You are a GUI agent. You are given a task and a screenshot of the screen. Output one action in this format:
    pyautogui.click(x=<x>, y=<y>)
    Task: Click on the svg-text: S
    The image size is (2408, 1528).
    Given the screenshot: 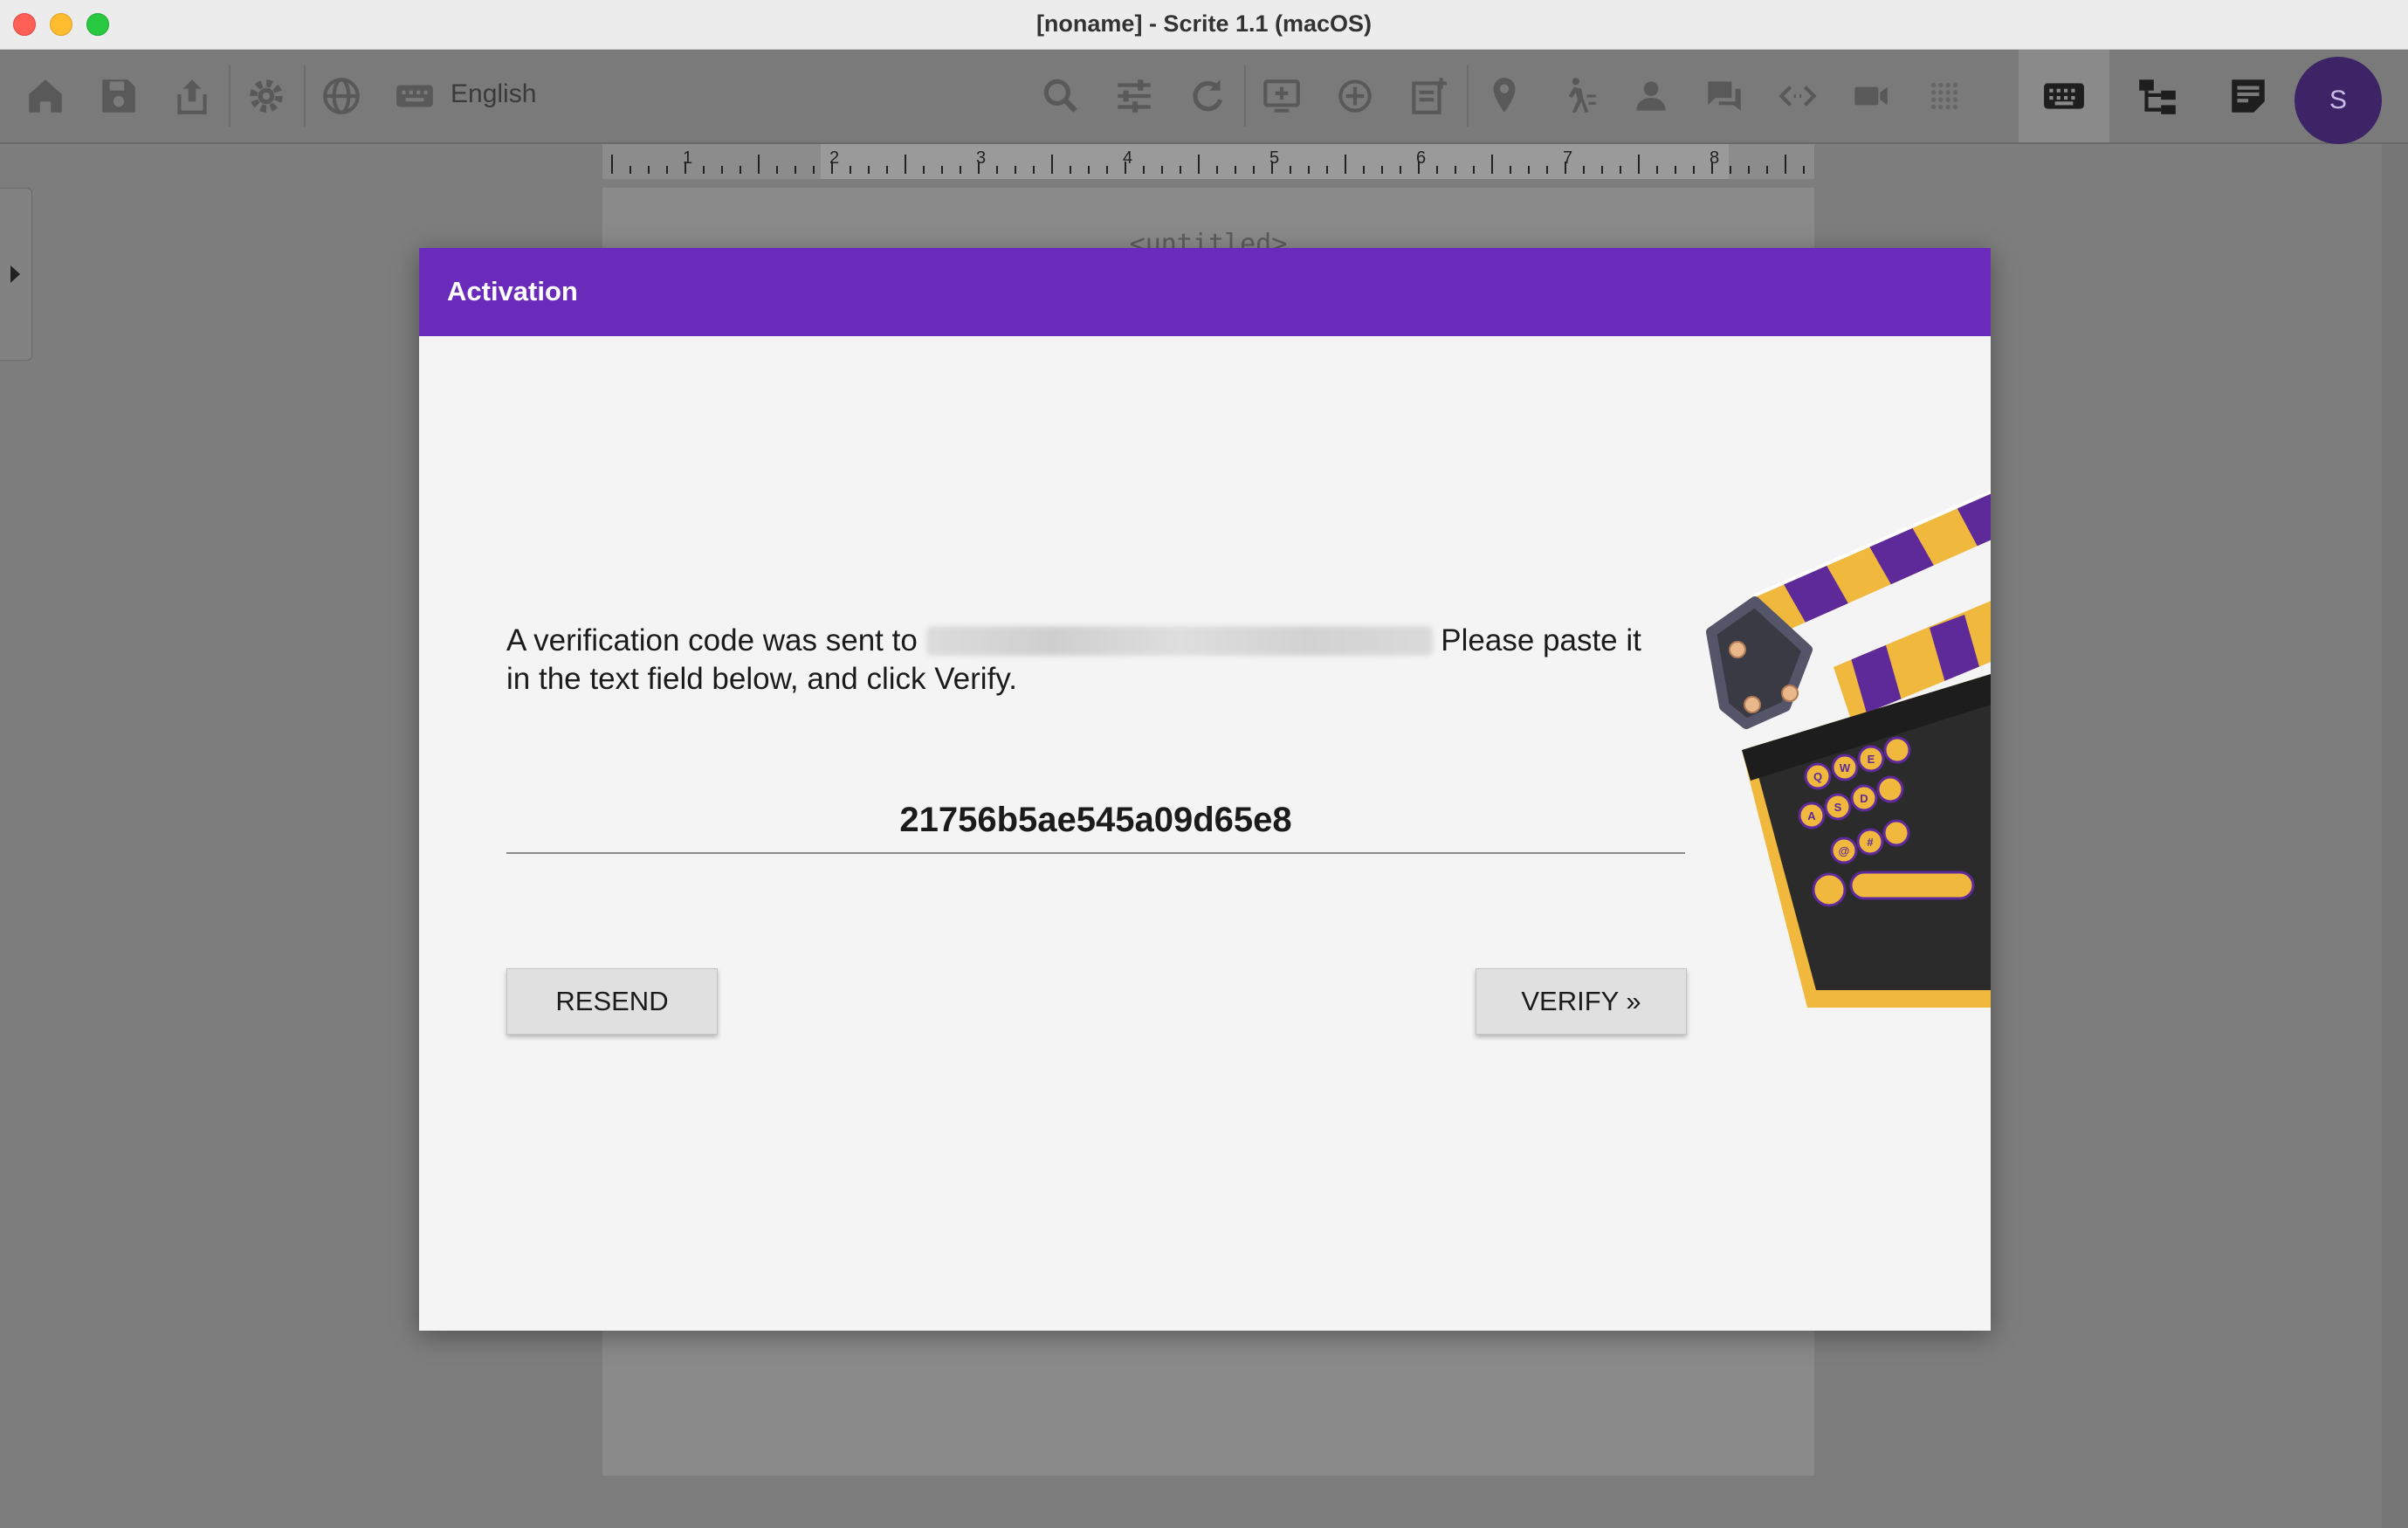 What is the action you would take?
    pyautogui.click(x=1838, y=807)
    